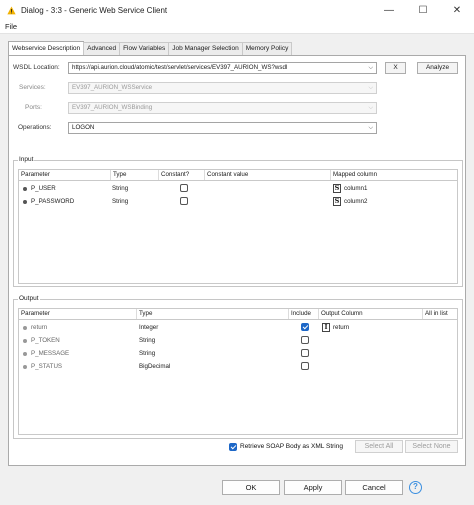  Describe the element at coordinates (395, 175) in the screenshot. I see `column-header-mapped-column: Mapped column` at that location.